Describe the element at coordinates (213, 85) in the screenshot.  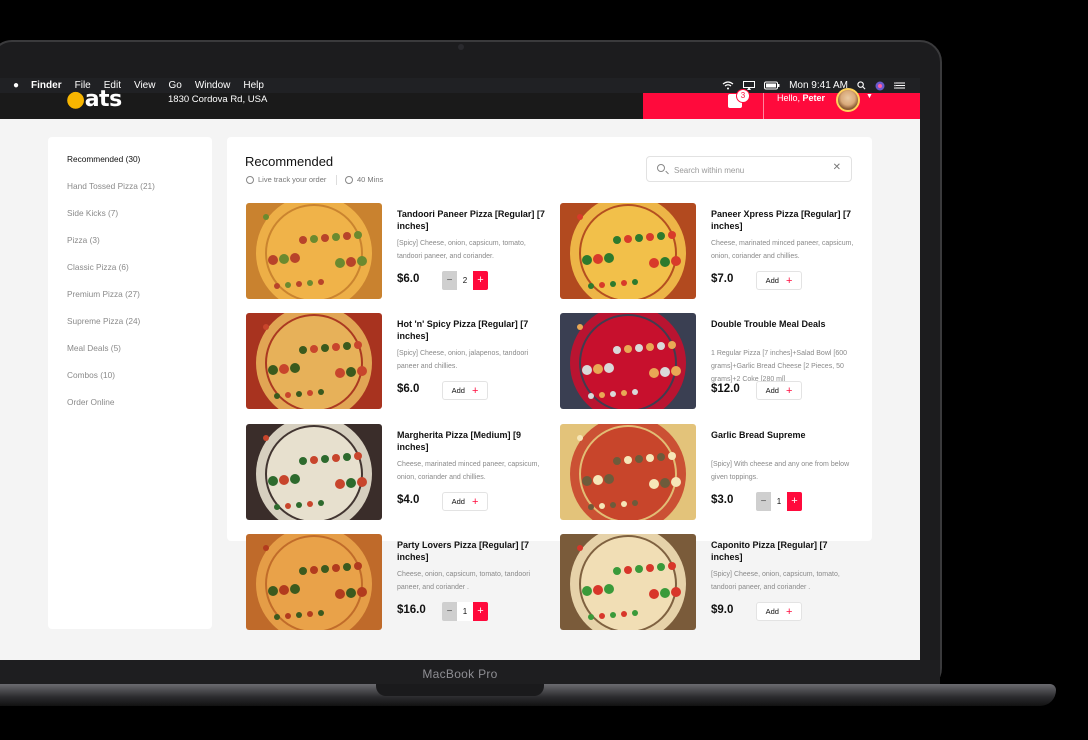
I see `menu-window: Window` at that location.